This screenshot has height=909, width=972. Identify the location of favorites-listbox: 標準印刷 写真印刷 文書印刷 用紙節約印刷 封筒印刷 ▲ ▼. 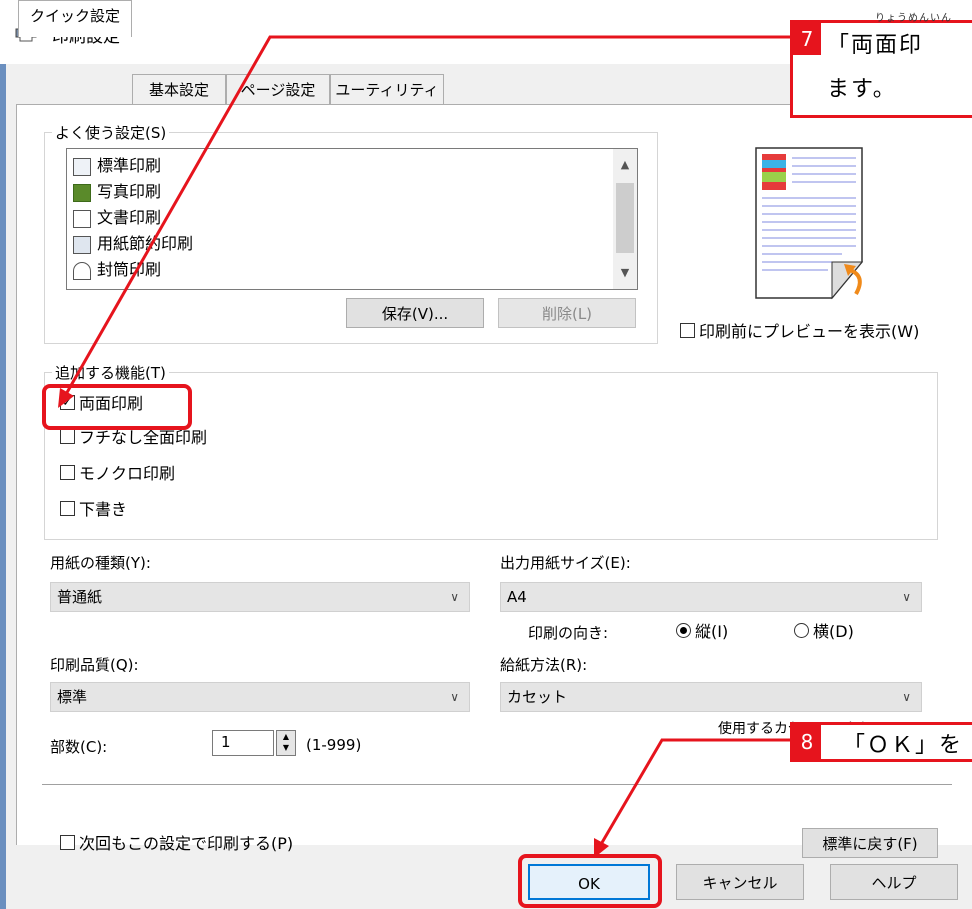
(352, 219).